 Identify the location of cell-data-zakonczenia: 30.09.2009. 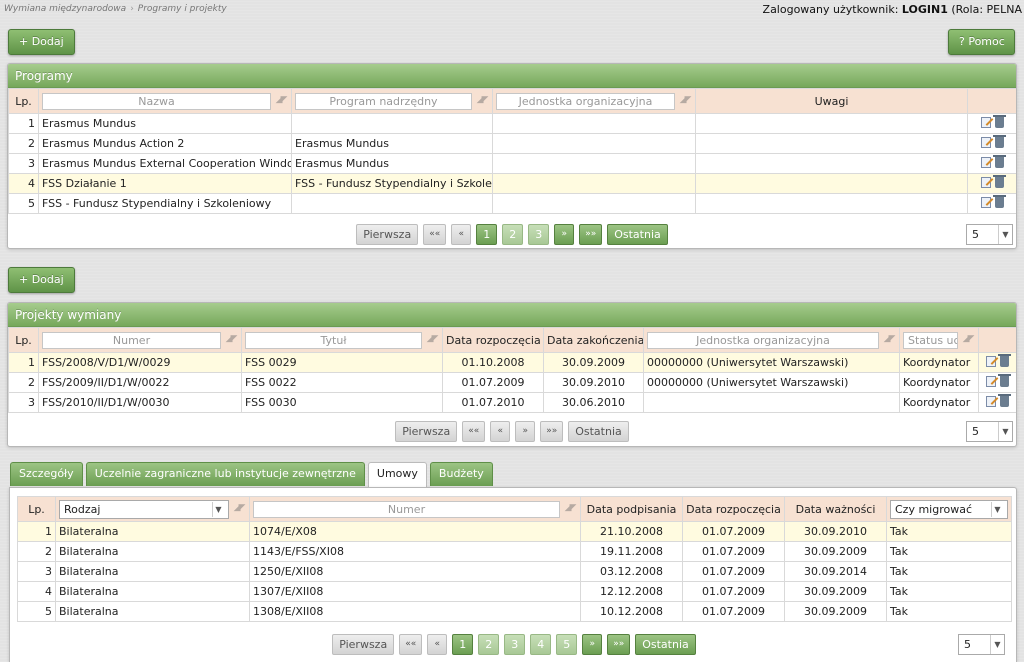
(593, 362).